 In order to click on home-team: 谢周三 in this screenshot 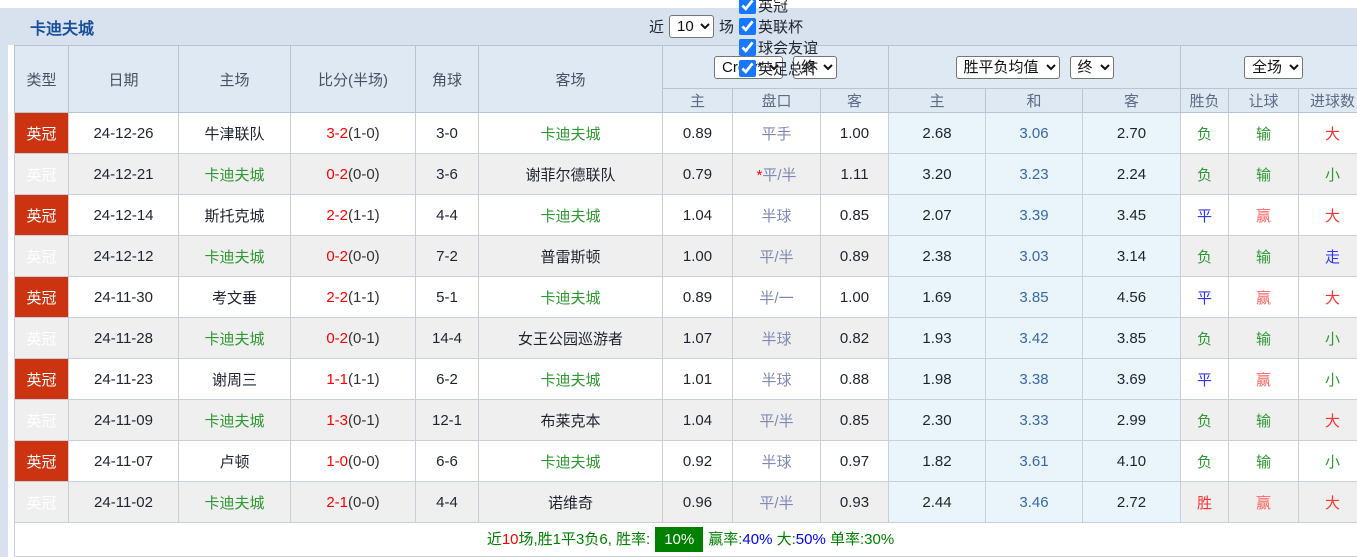, I will do `click(235, 379)`.